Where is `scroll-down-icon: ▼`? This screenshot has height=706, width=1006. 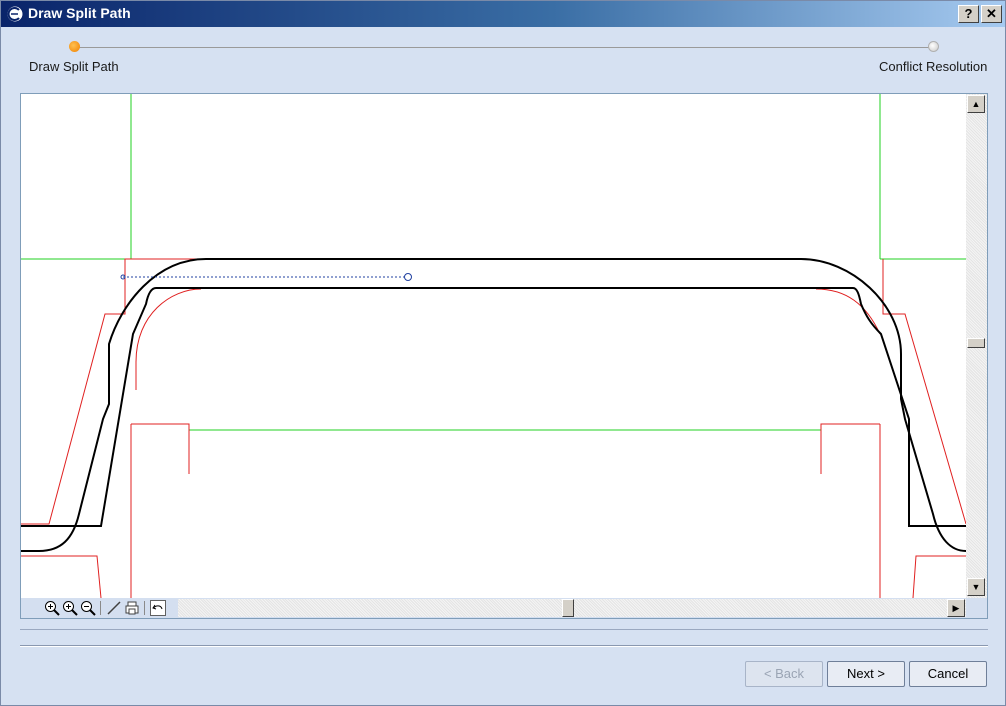 scroll-down-icon: ▼ is located at coordinates (976, 587).